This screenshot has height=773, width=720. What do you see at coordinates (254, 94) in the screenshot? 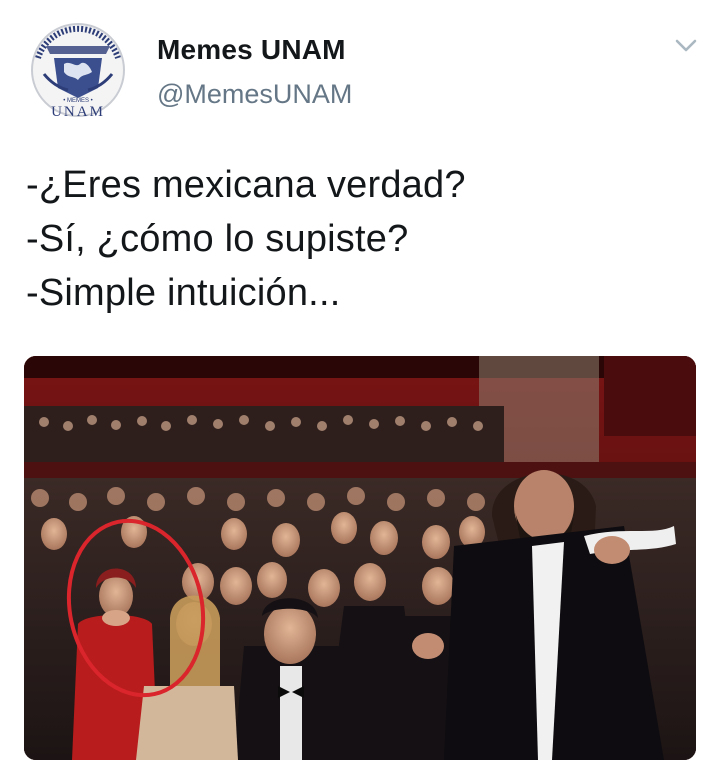
I see `user-handle: @MemesUNAM` at bounding box center [254, 94].